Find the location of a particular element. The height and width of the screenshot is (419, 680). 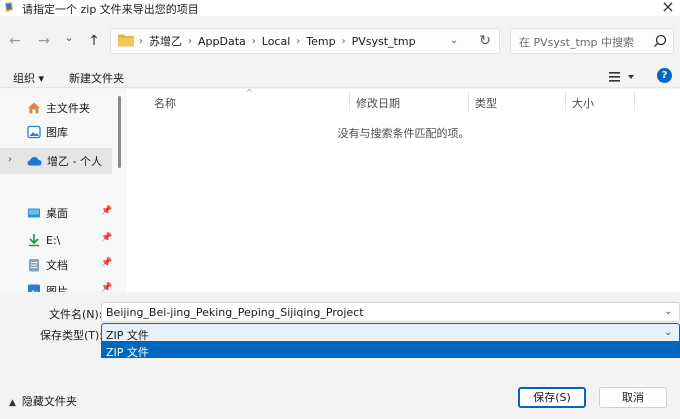

folder-icon is located at coordinates (126, 40).